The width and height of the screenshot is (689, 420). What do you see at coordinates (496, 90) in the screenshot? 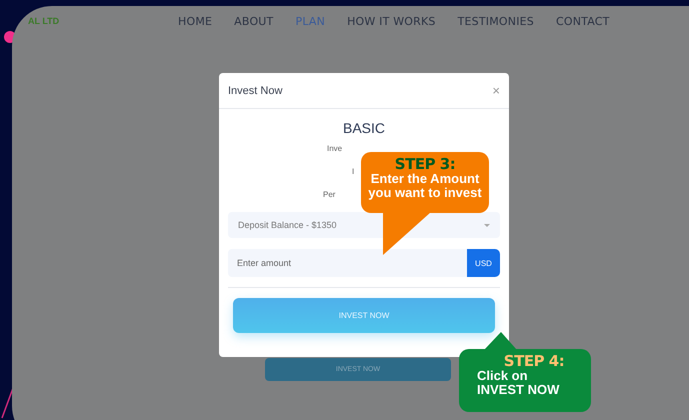
I see `close-button: ×` at bounding box center [496, 90].